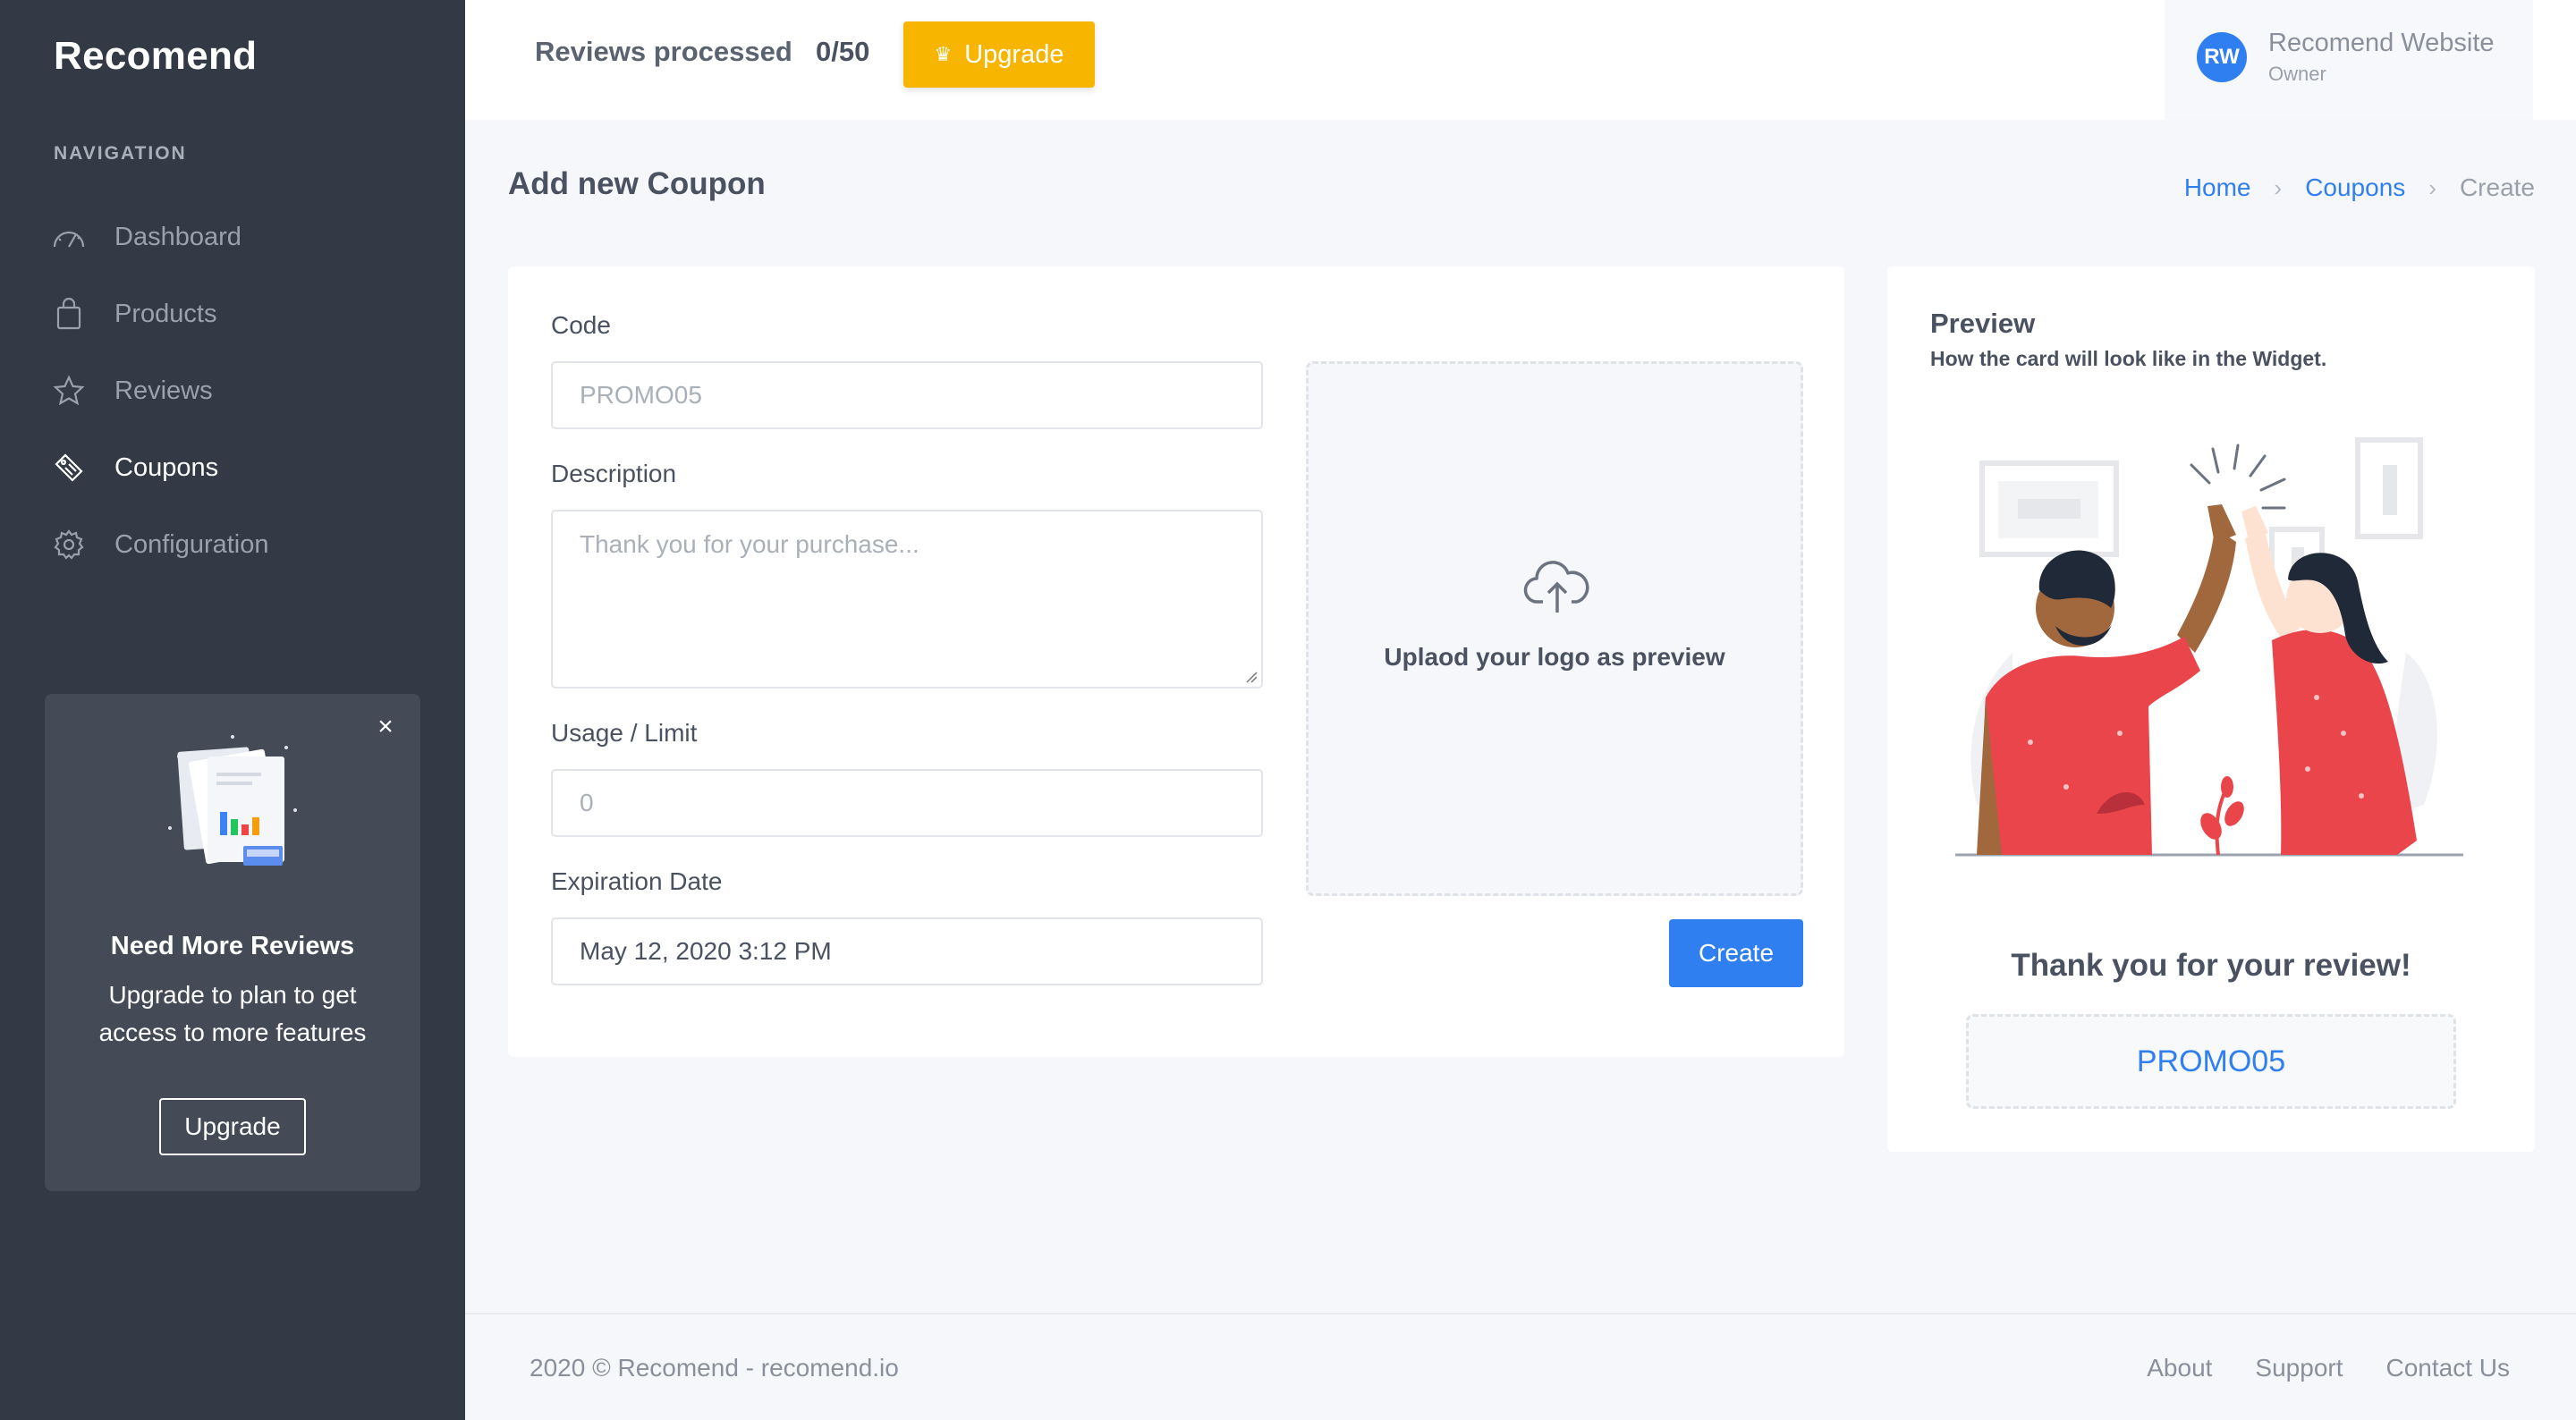 The height and width of the screenshot is (1420, 2576). Describe the element at coordinates (2299, 1368) in the screenshot. I see `footer-link-support: Support` at that location.